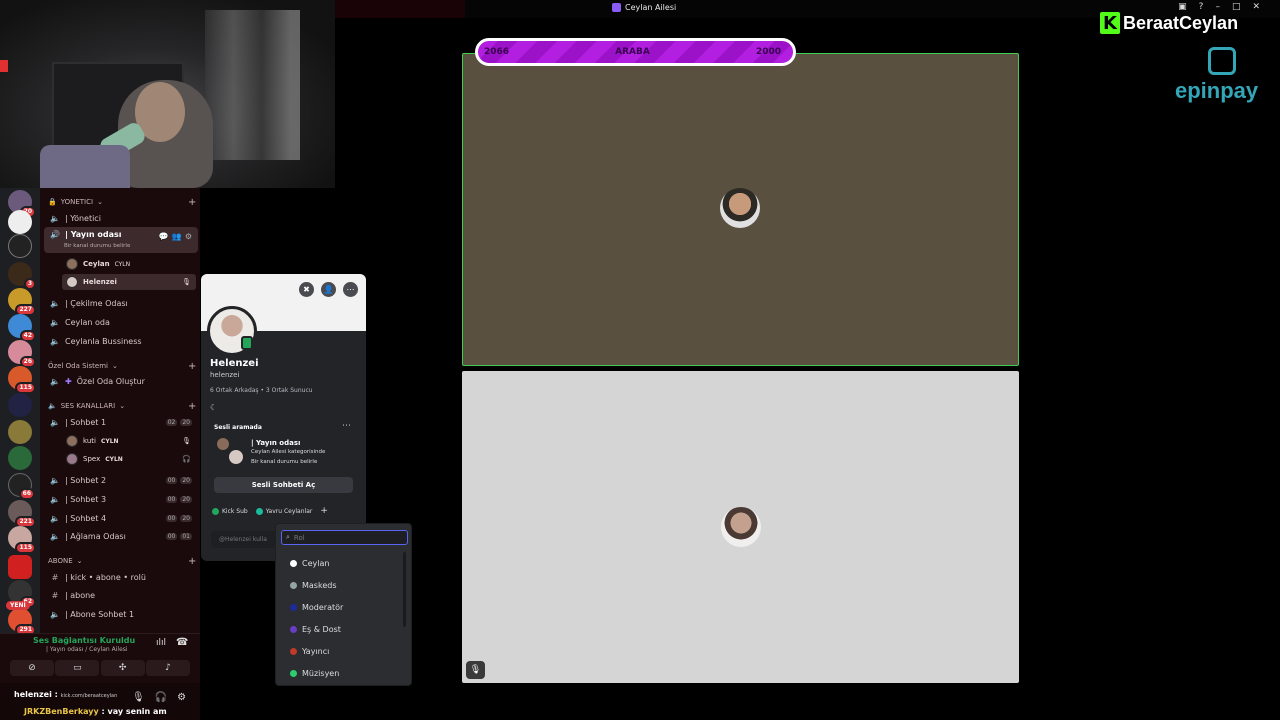 Image resolution: width=1280 pixels, height=720 pixels. Describe the element at coordinates (122, 406) in the screenshot. I see `category-ses: 🔈 SES KANALLARI ⌄ +` at that location.